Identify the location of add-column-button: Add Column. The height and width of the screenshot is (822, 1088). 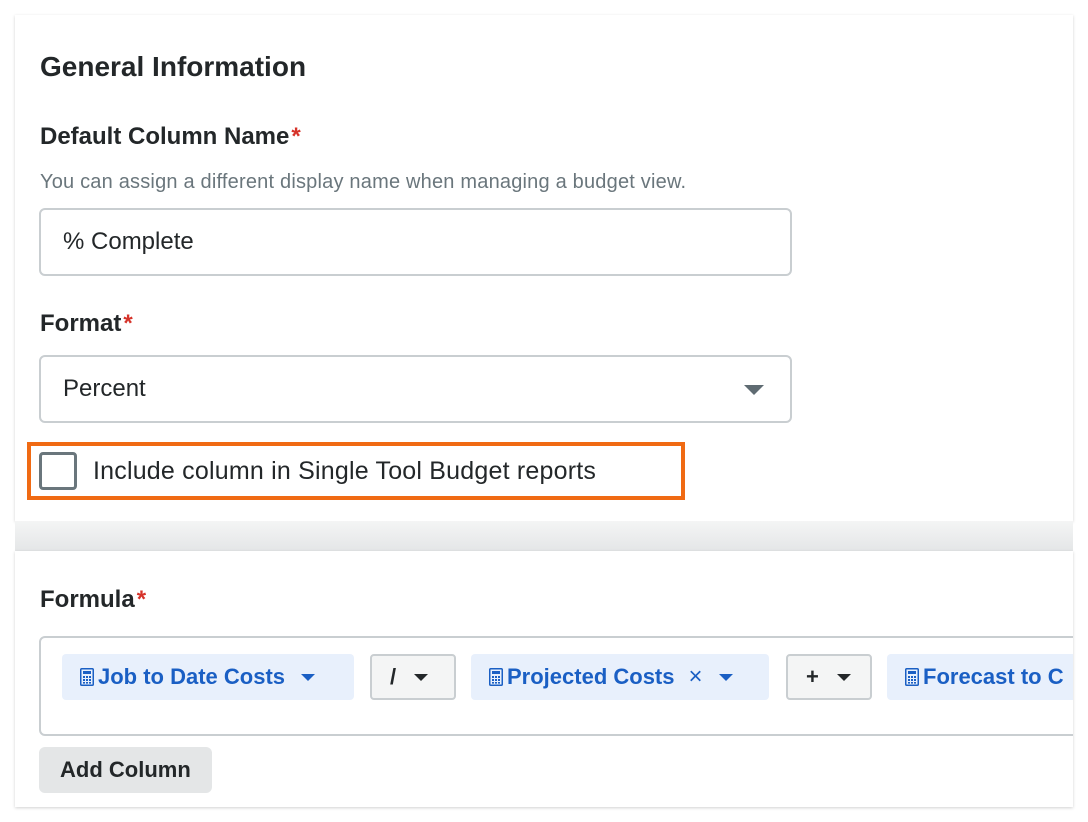
(125, 770).